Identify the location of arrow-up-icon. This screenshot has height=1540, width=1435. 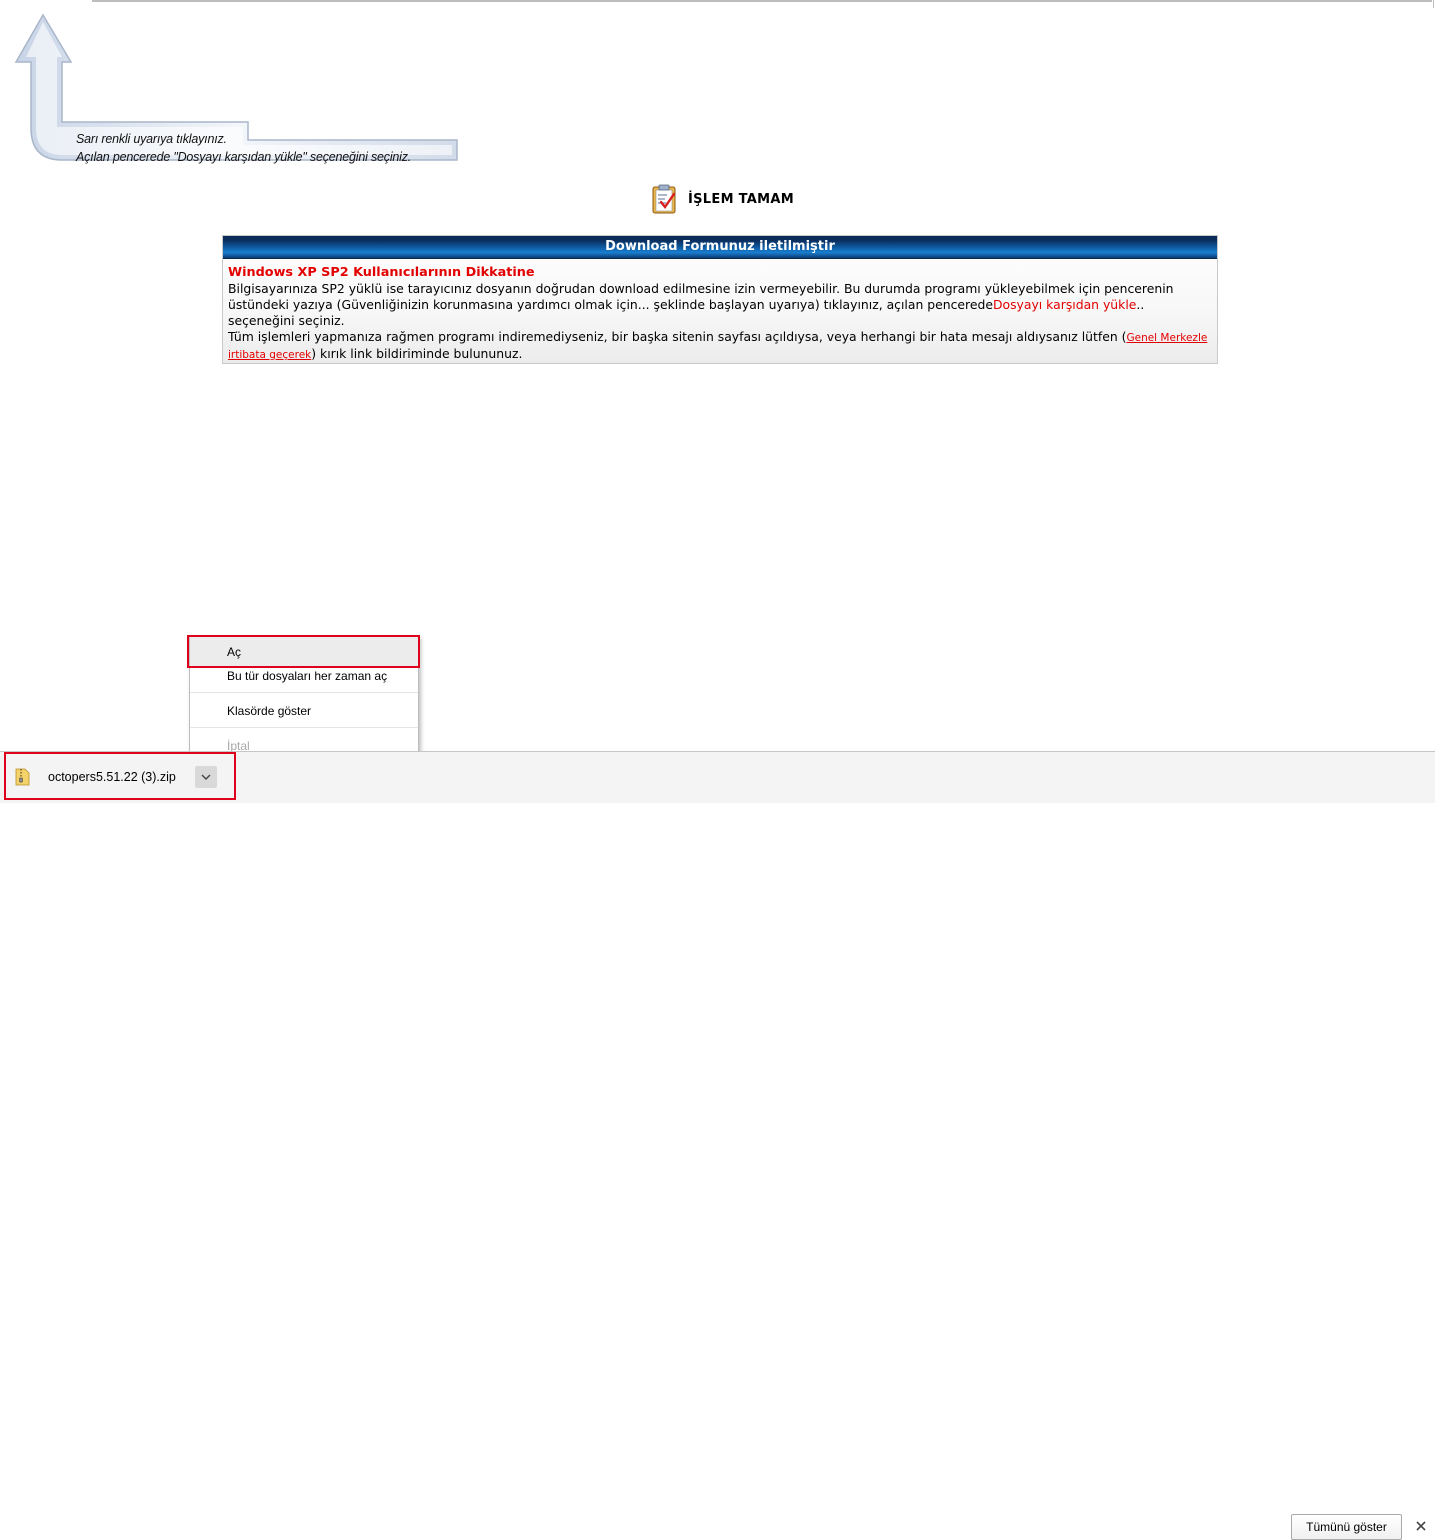
(236, 87).